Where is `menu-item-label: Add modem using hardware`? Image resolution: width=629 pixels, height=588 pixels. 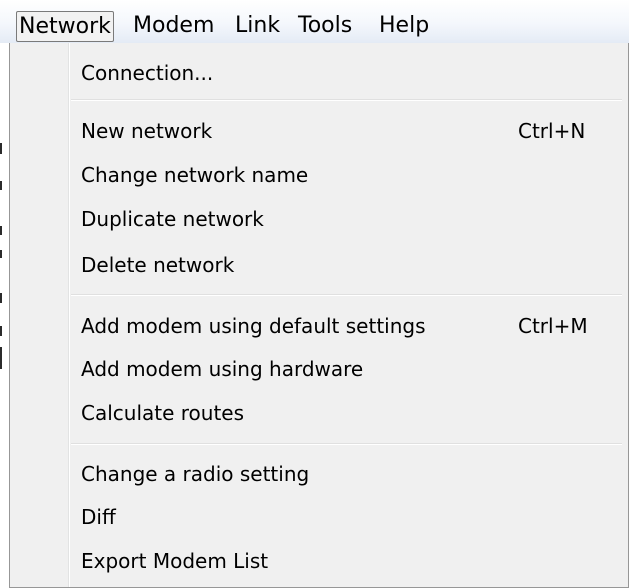 menu-item-label: Add modem using hardware is located at coordinates (222, 369).